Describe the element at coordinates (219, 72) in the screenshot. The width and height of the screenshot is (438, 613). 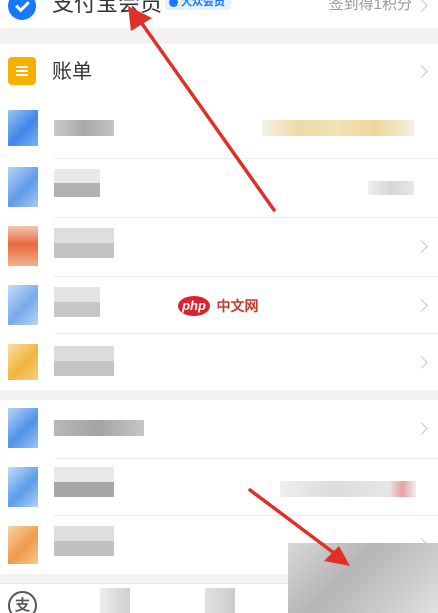
I see `bill-row: 账单` at that location.